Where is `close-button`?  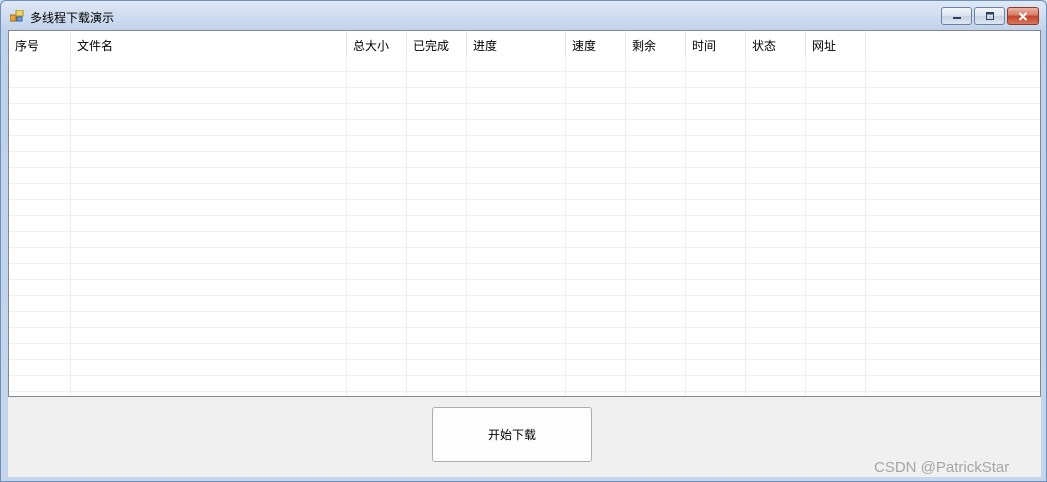
close-button is located at coordinates (1023, 16).